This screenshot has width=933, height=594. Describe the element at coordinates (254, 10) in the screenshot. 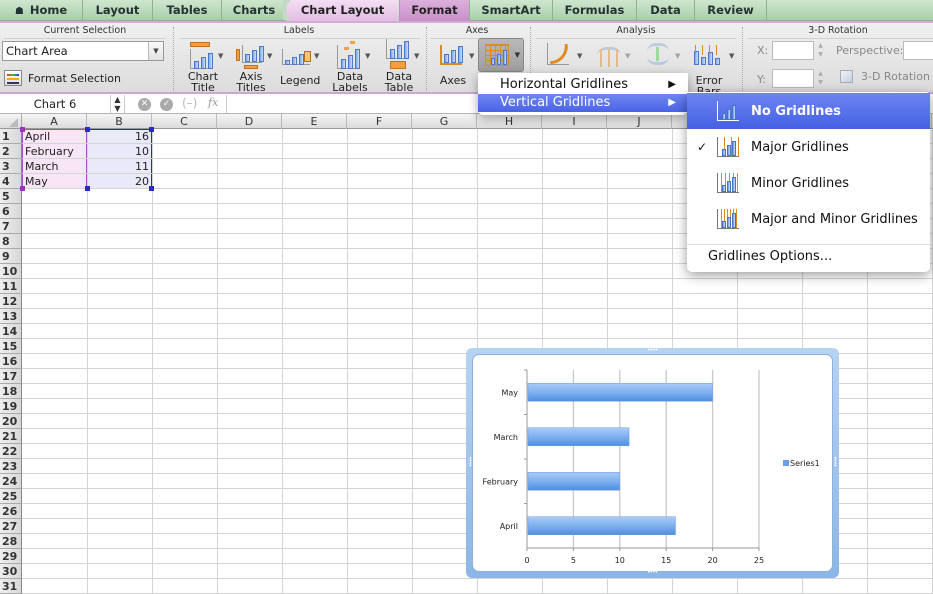

I see `tab-charts: Charts` at that location.